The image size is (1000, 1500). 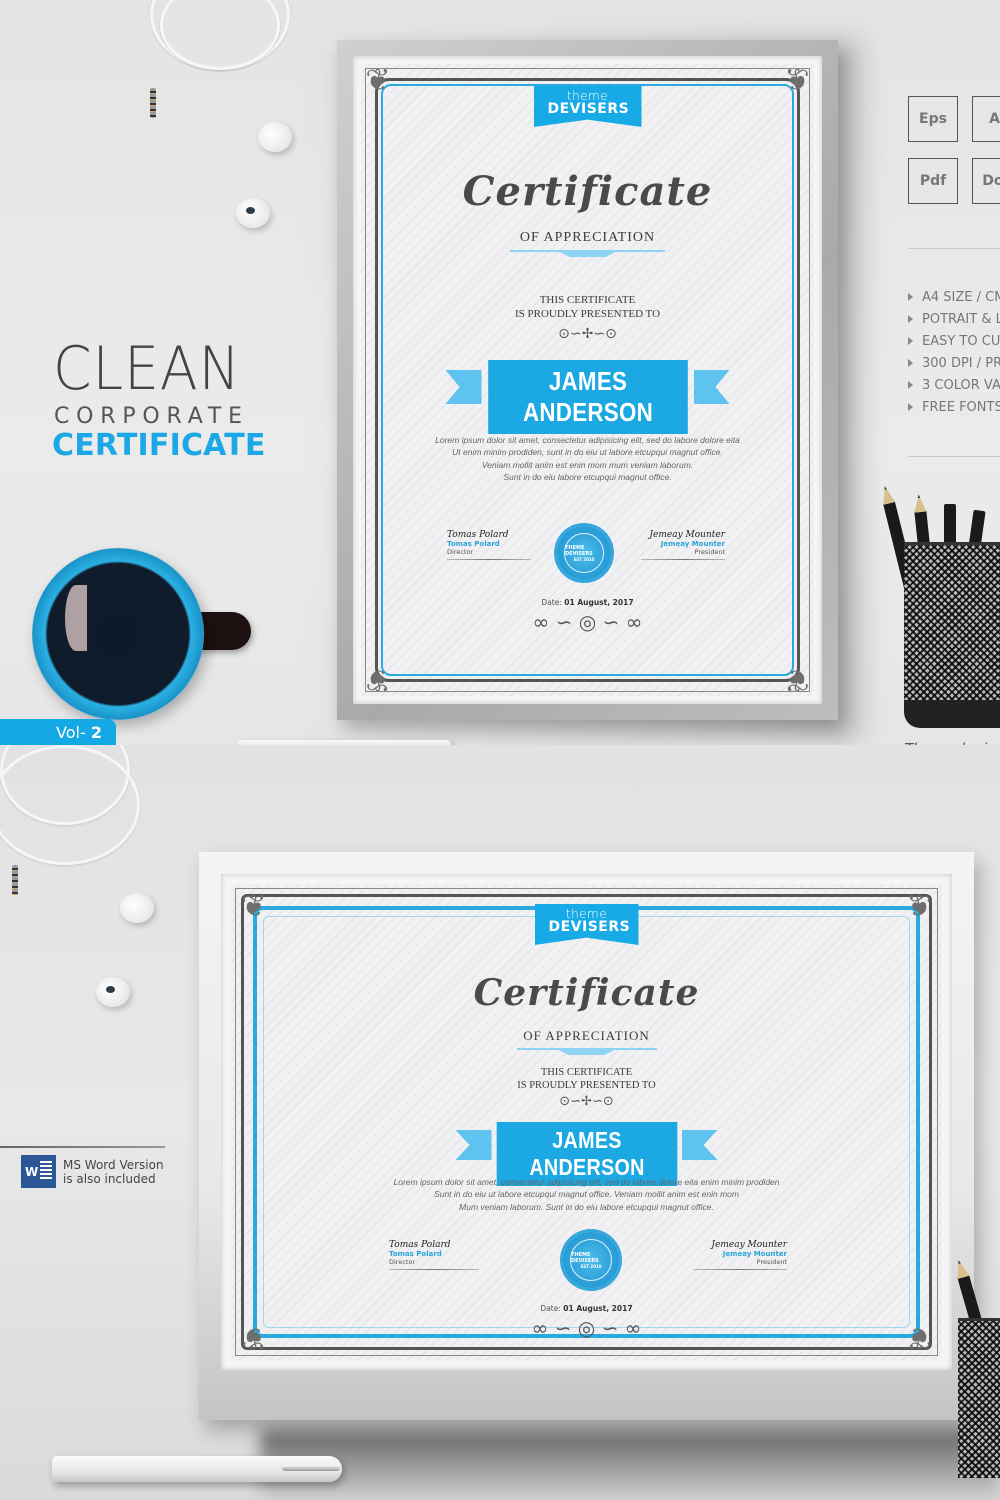 I want to click on feature-item: A4 SIZE / CMYK, so click(x=953, y=298).